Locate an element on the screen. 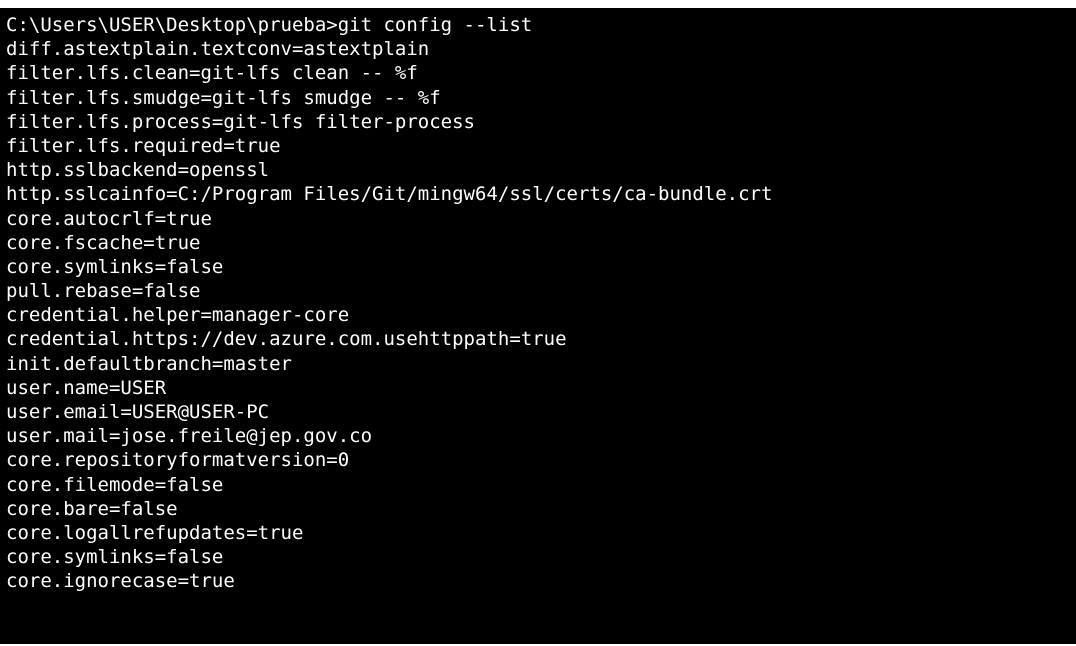  config-line: user.email=USER@USER-PC is located at coordinates (138, 412).